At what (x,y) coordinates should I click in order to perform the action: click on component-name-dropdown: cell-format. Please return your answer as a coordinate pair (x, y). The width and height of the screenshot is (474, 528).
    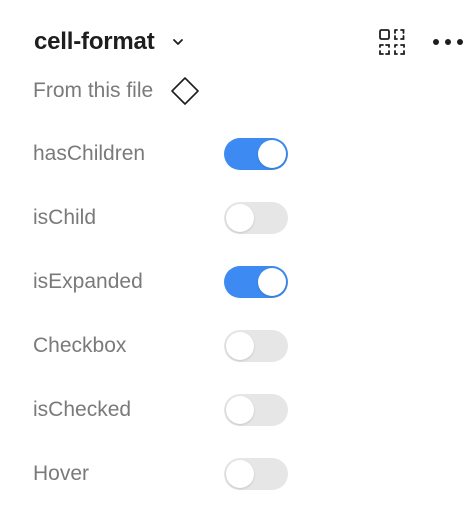
    Looking at the image, I should click on (109, 42).